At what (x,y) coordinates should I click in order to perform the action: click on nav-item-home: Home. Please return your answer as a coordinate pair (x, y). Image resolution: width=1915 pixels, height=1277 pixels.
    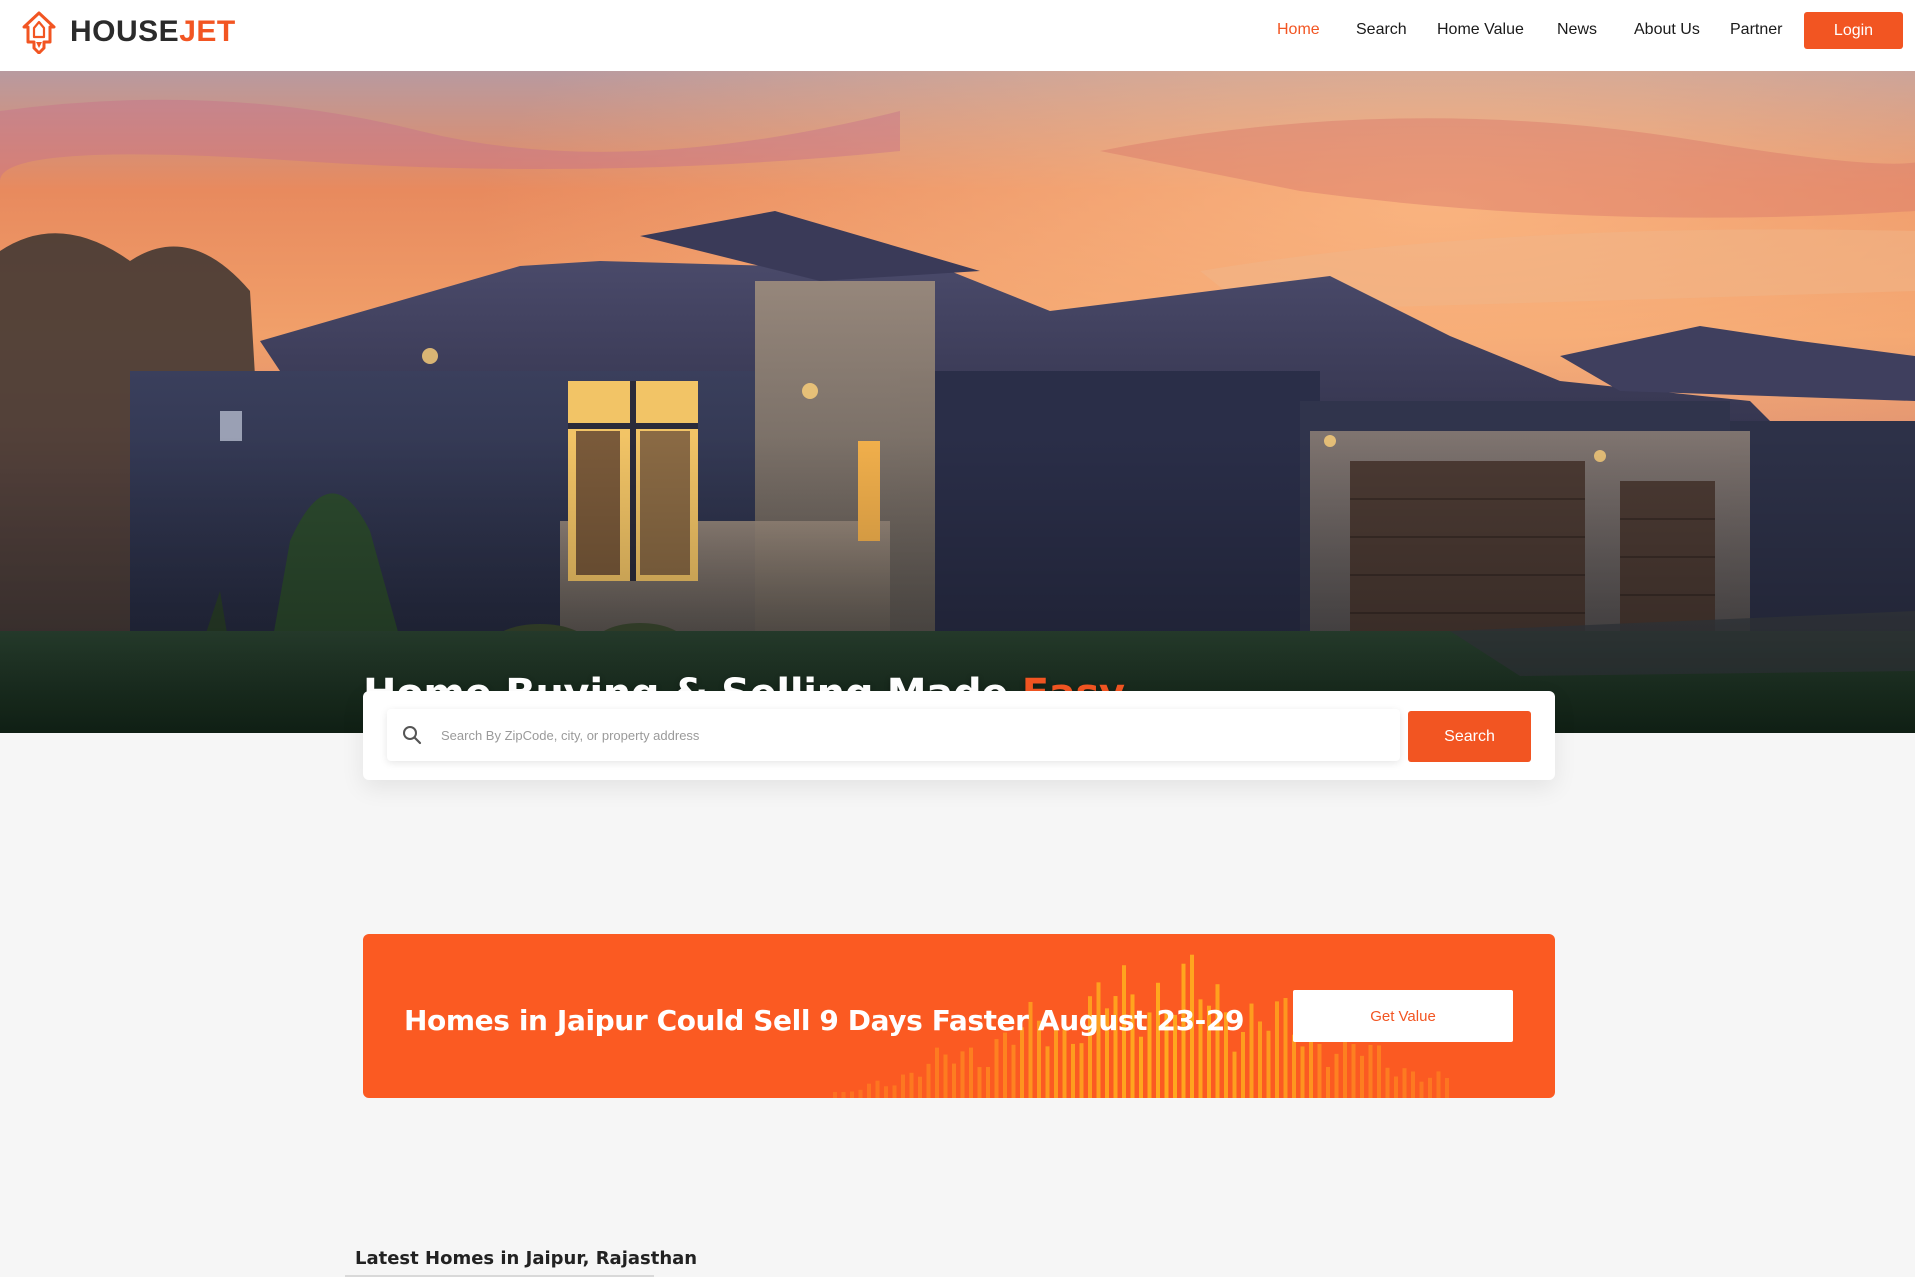
    Looking at the image, I should click on (1298, 30).